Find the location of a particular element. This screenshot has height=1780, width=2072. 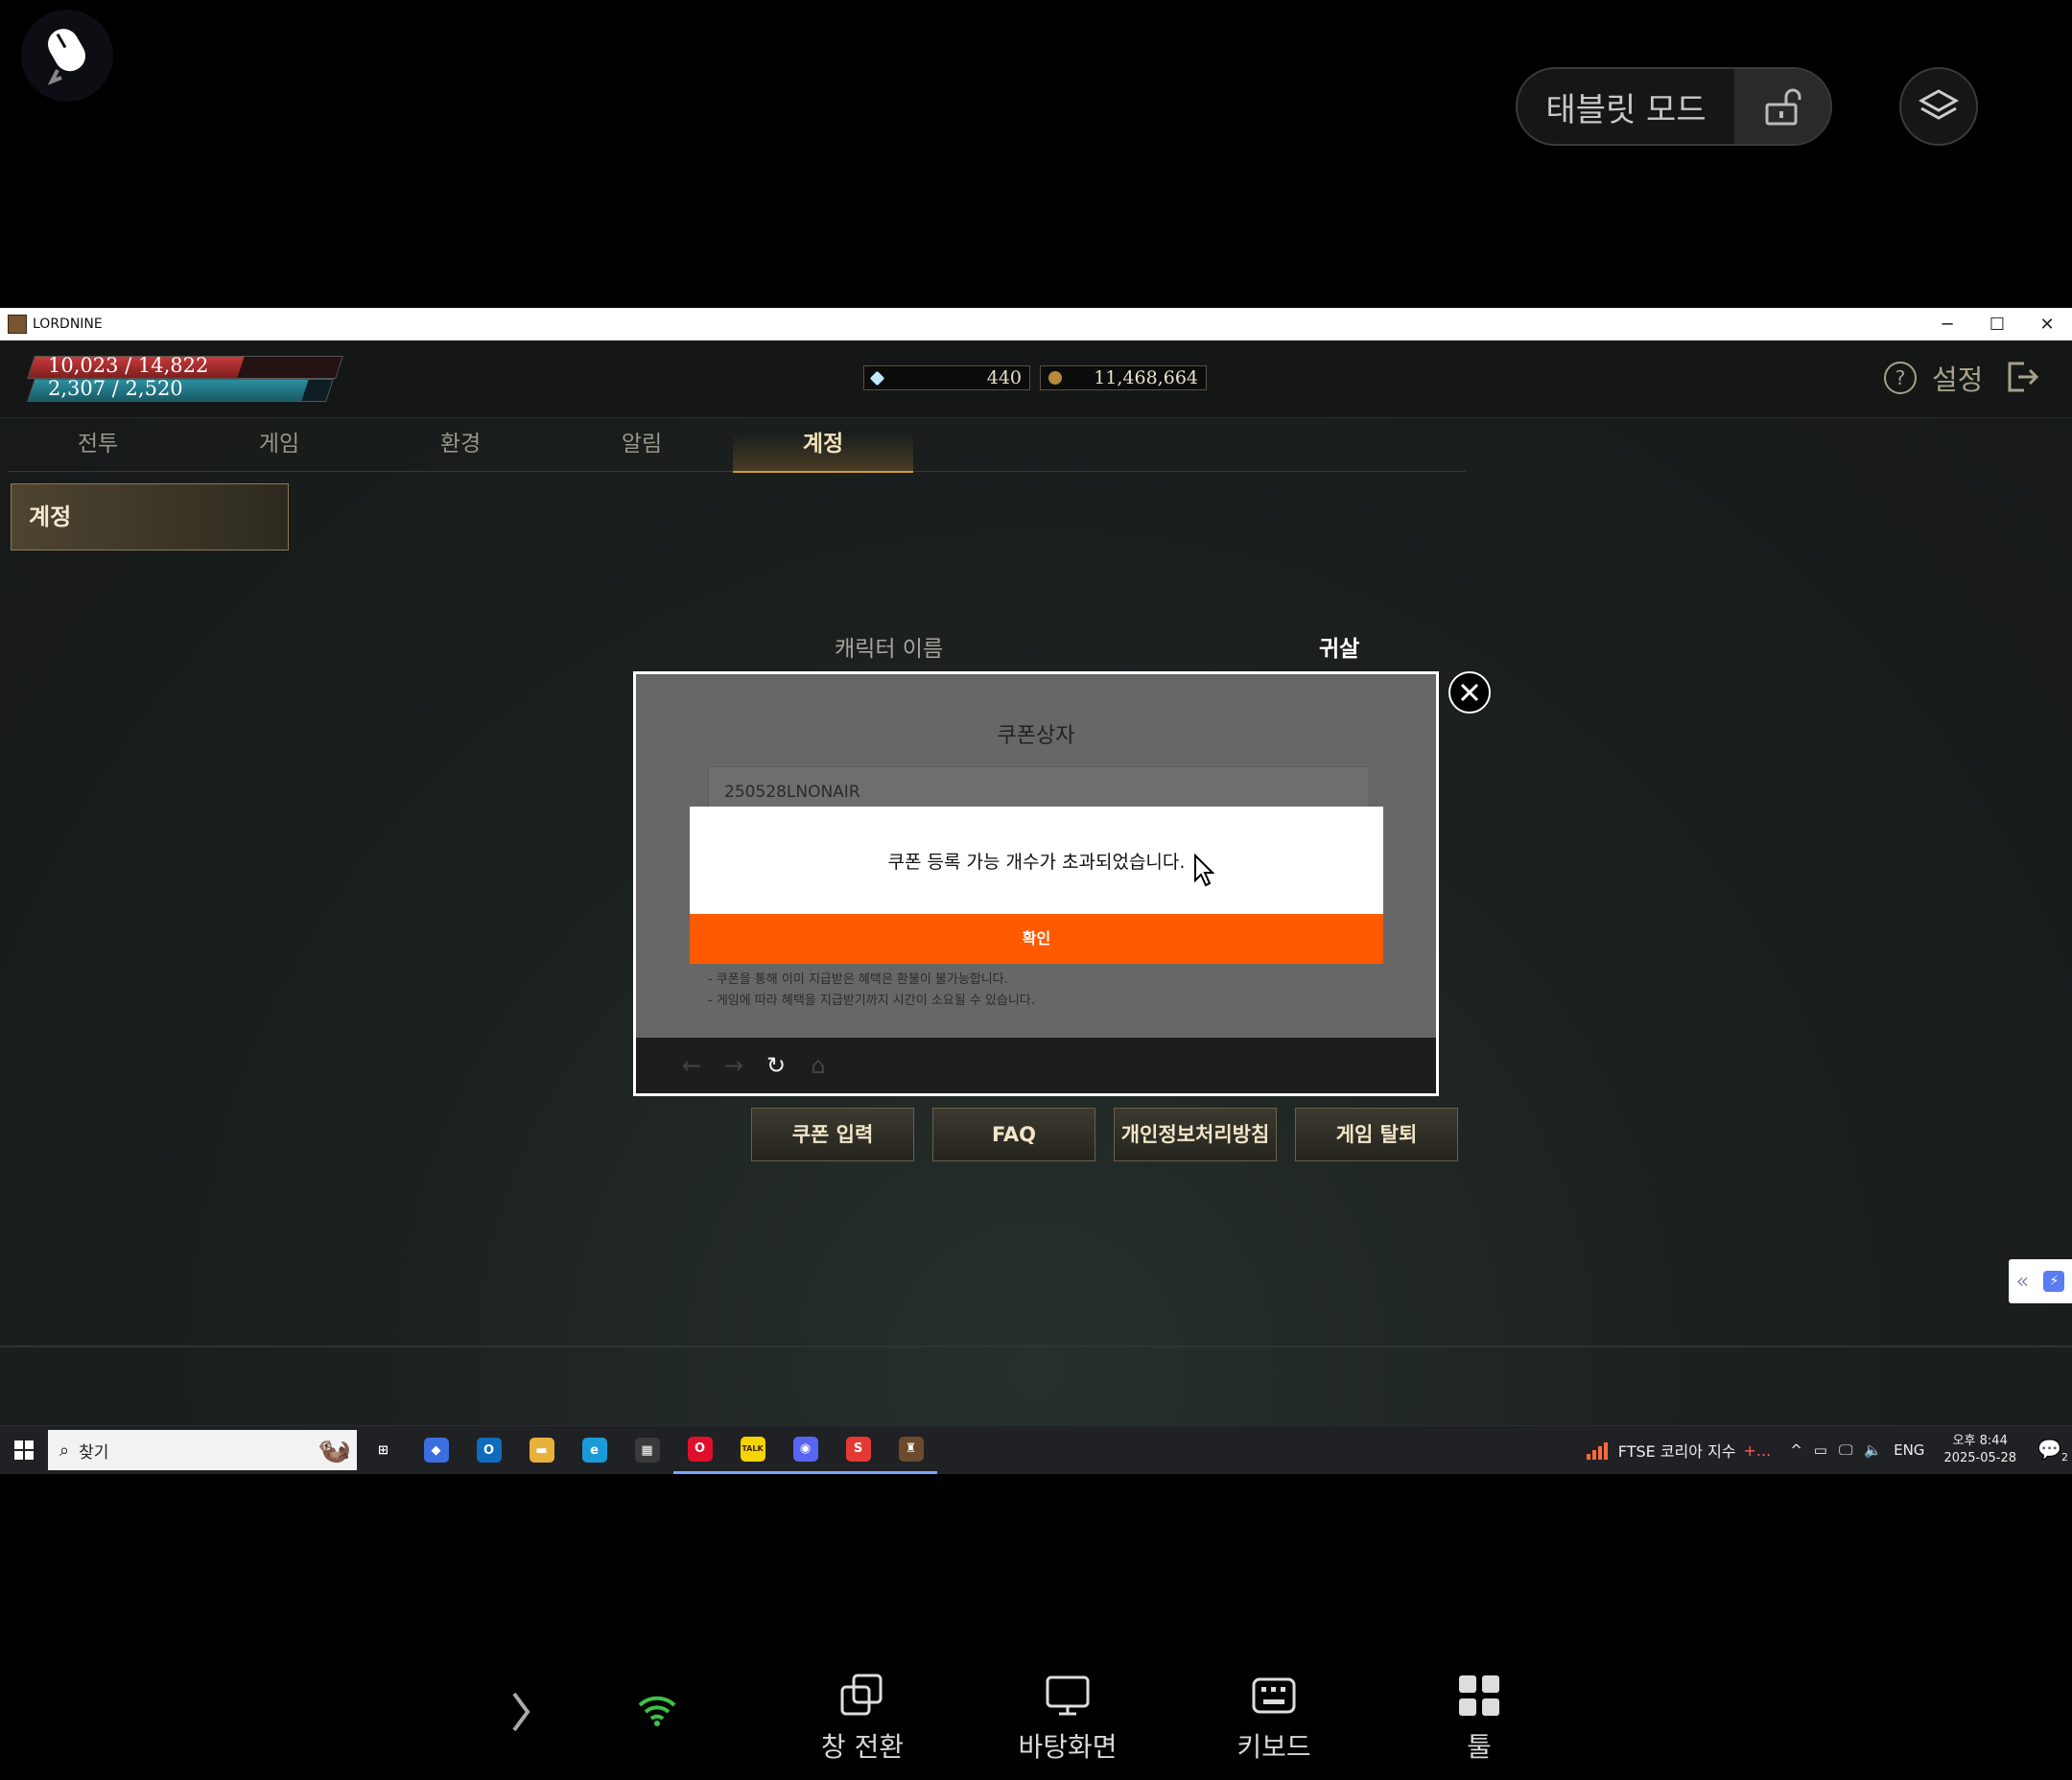

taskbar-search: ⌕ 찾기 🦦 is located at coordinates (202, 1450).